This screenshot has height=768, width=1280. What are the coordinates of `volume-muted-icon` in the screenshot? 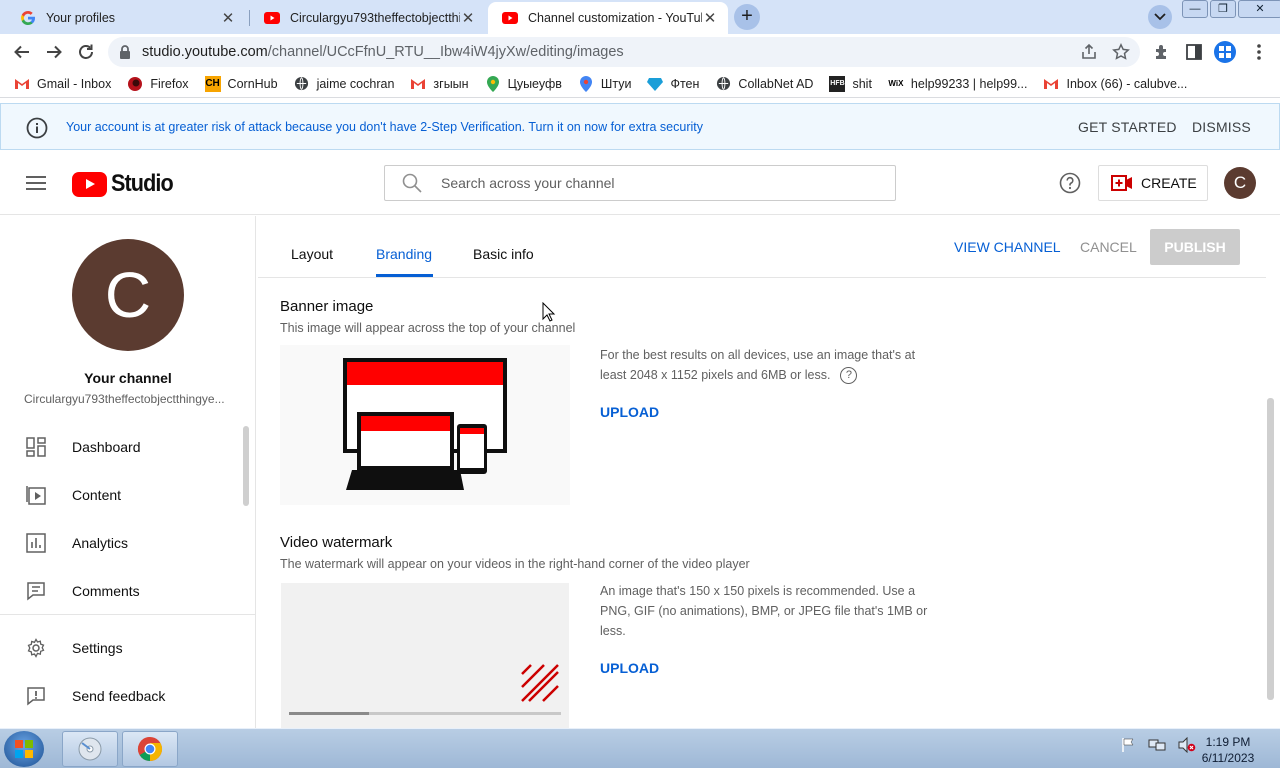 It's located at (1187, 747).